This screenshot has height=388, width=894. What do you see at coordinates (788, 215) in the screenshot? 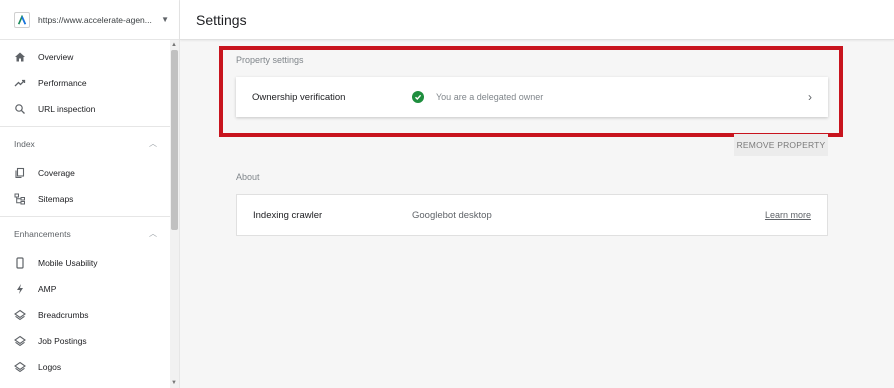
I see `learn-more-link: Learn more` at bounding box center [788, 215].